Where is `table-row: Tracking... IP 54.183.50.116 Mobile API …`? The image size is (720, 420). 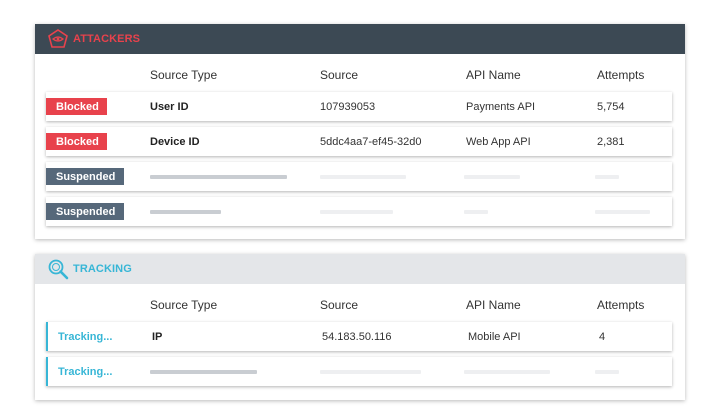
table-row: Tracking... IP 54.183.50.116 Mobile API … is located at coordinates (359, 336).